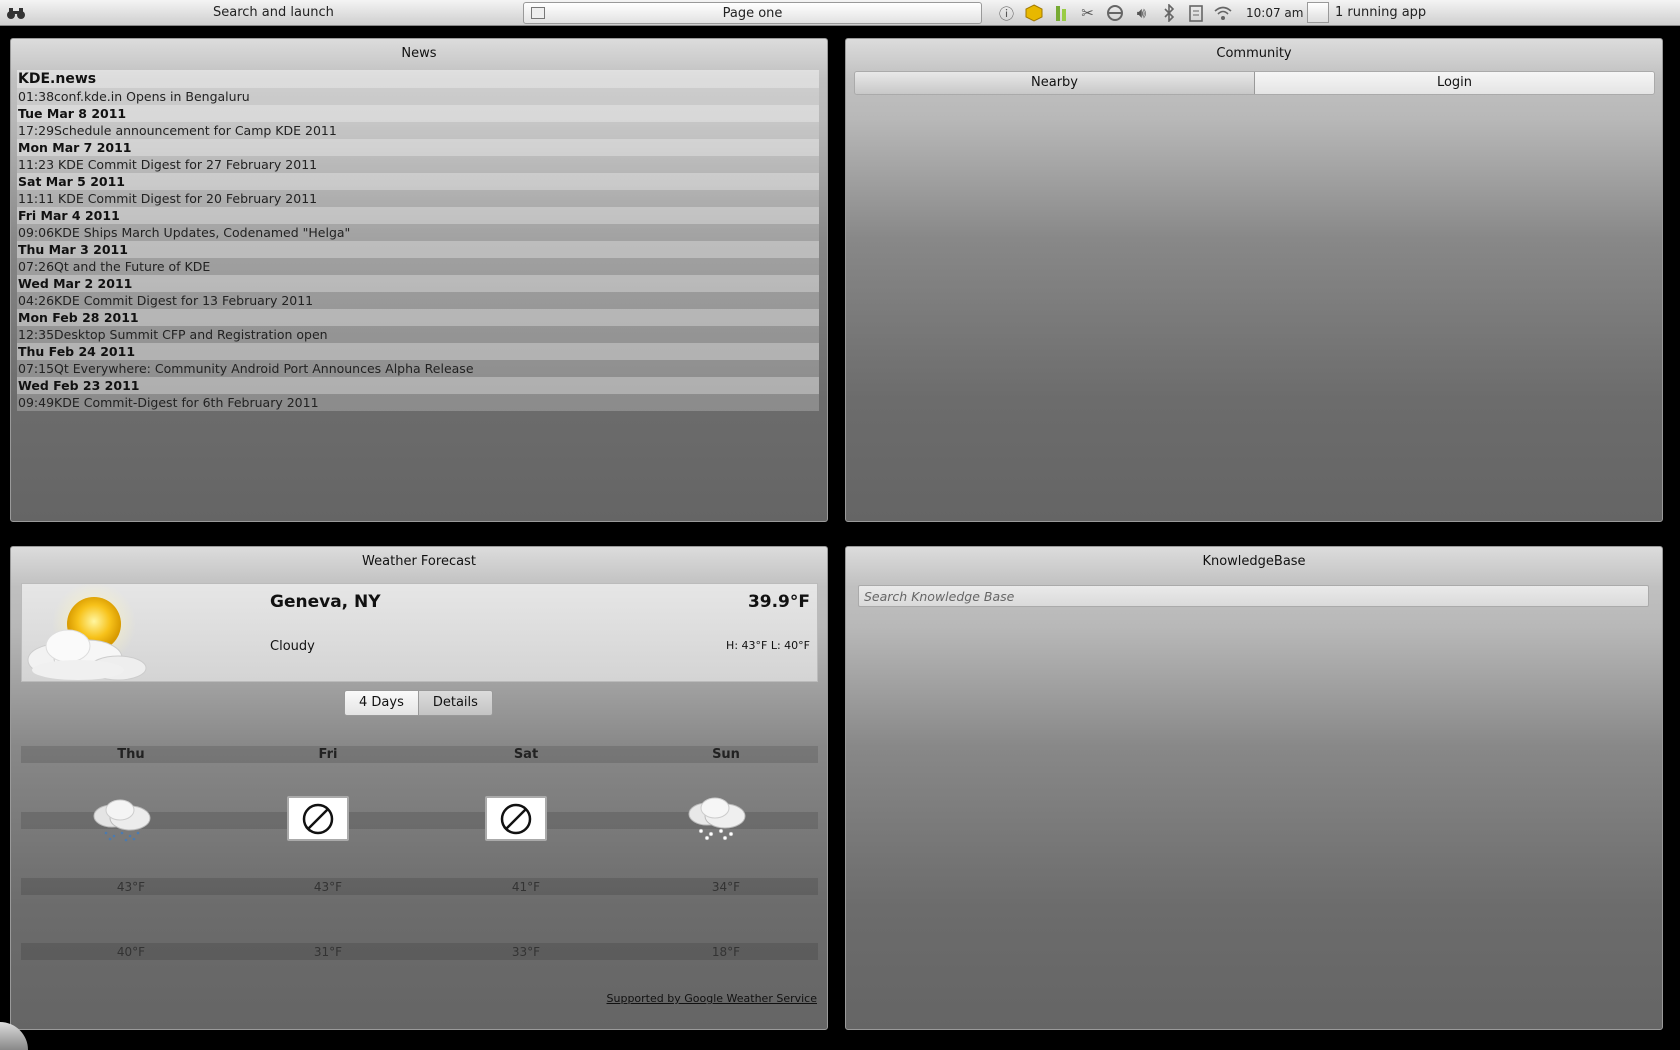 The width and height of the screenshot is (1680, 1050). What do you see at coordinates (185, 198) in the screenshot?
I see `news-item-title: KDE Commit Digest for 20 February 2011` at bounding box center [185, 198].